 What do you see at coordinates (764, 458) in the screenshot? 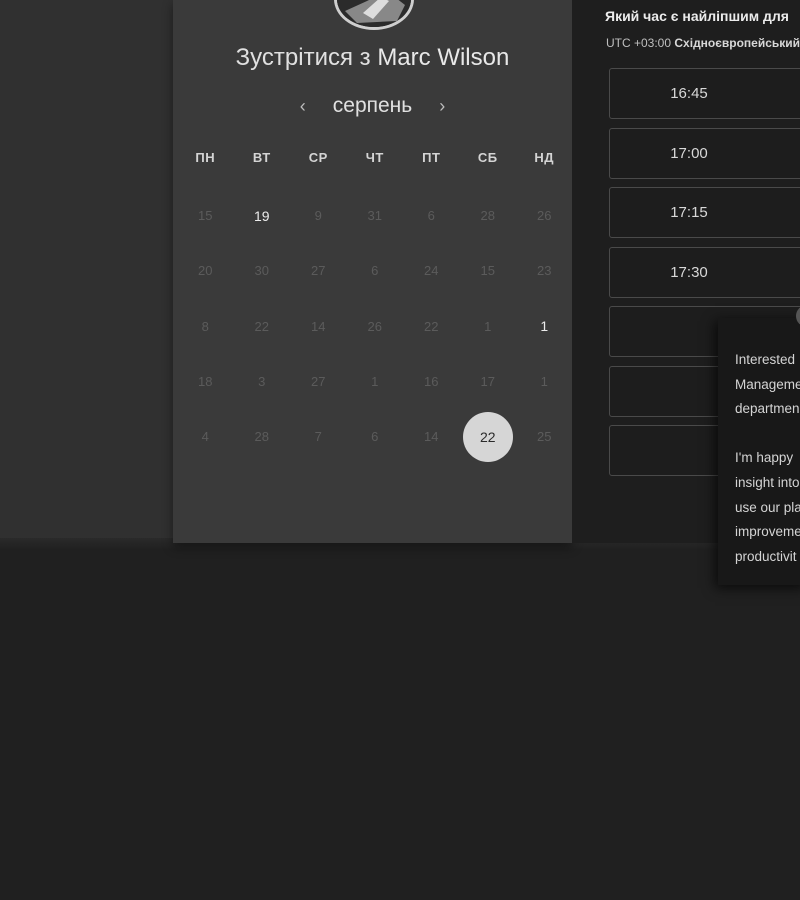
I see `popup-line: I'm happy` at bounding box center [764, 458].